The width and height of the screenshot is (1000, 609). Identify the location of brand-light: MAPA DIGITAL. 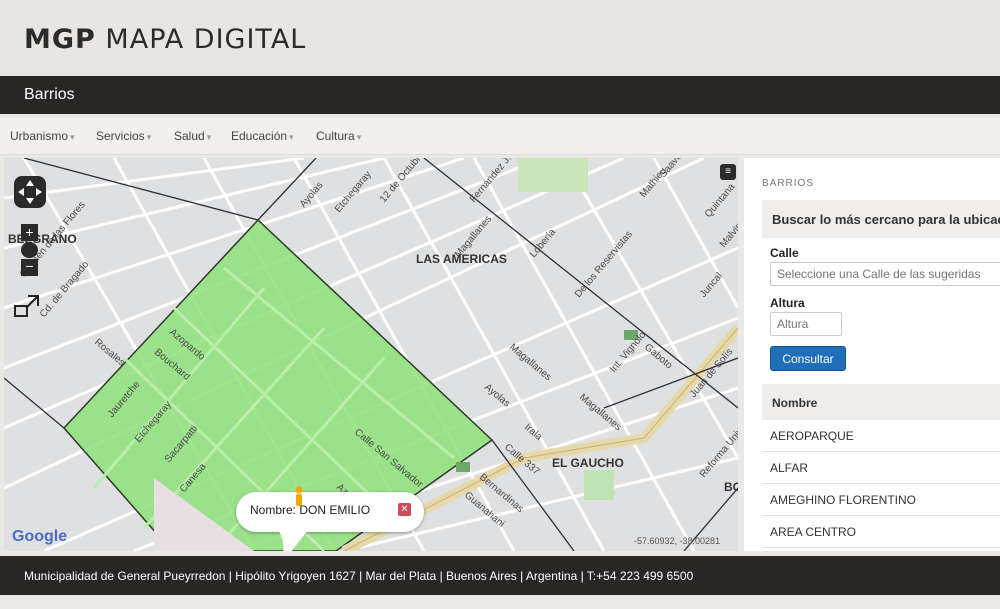
(206, 39).